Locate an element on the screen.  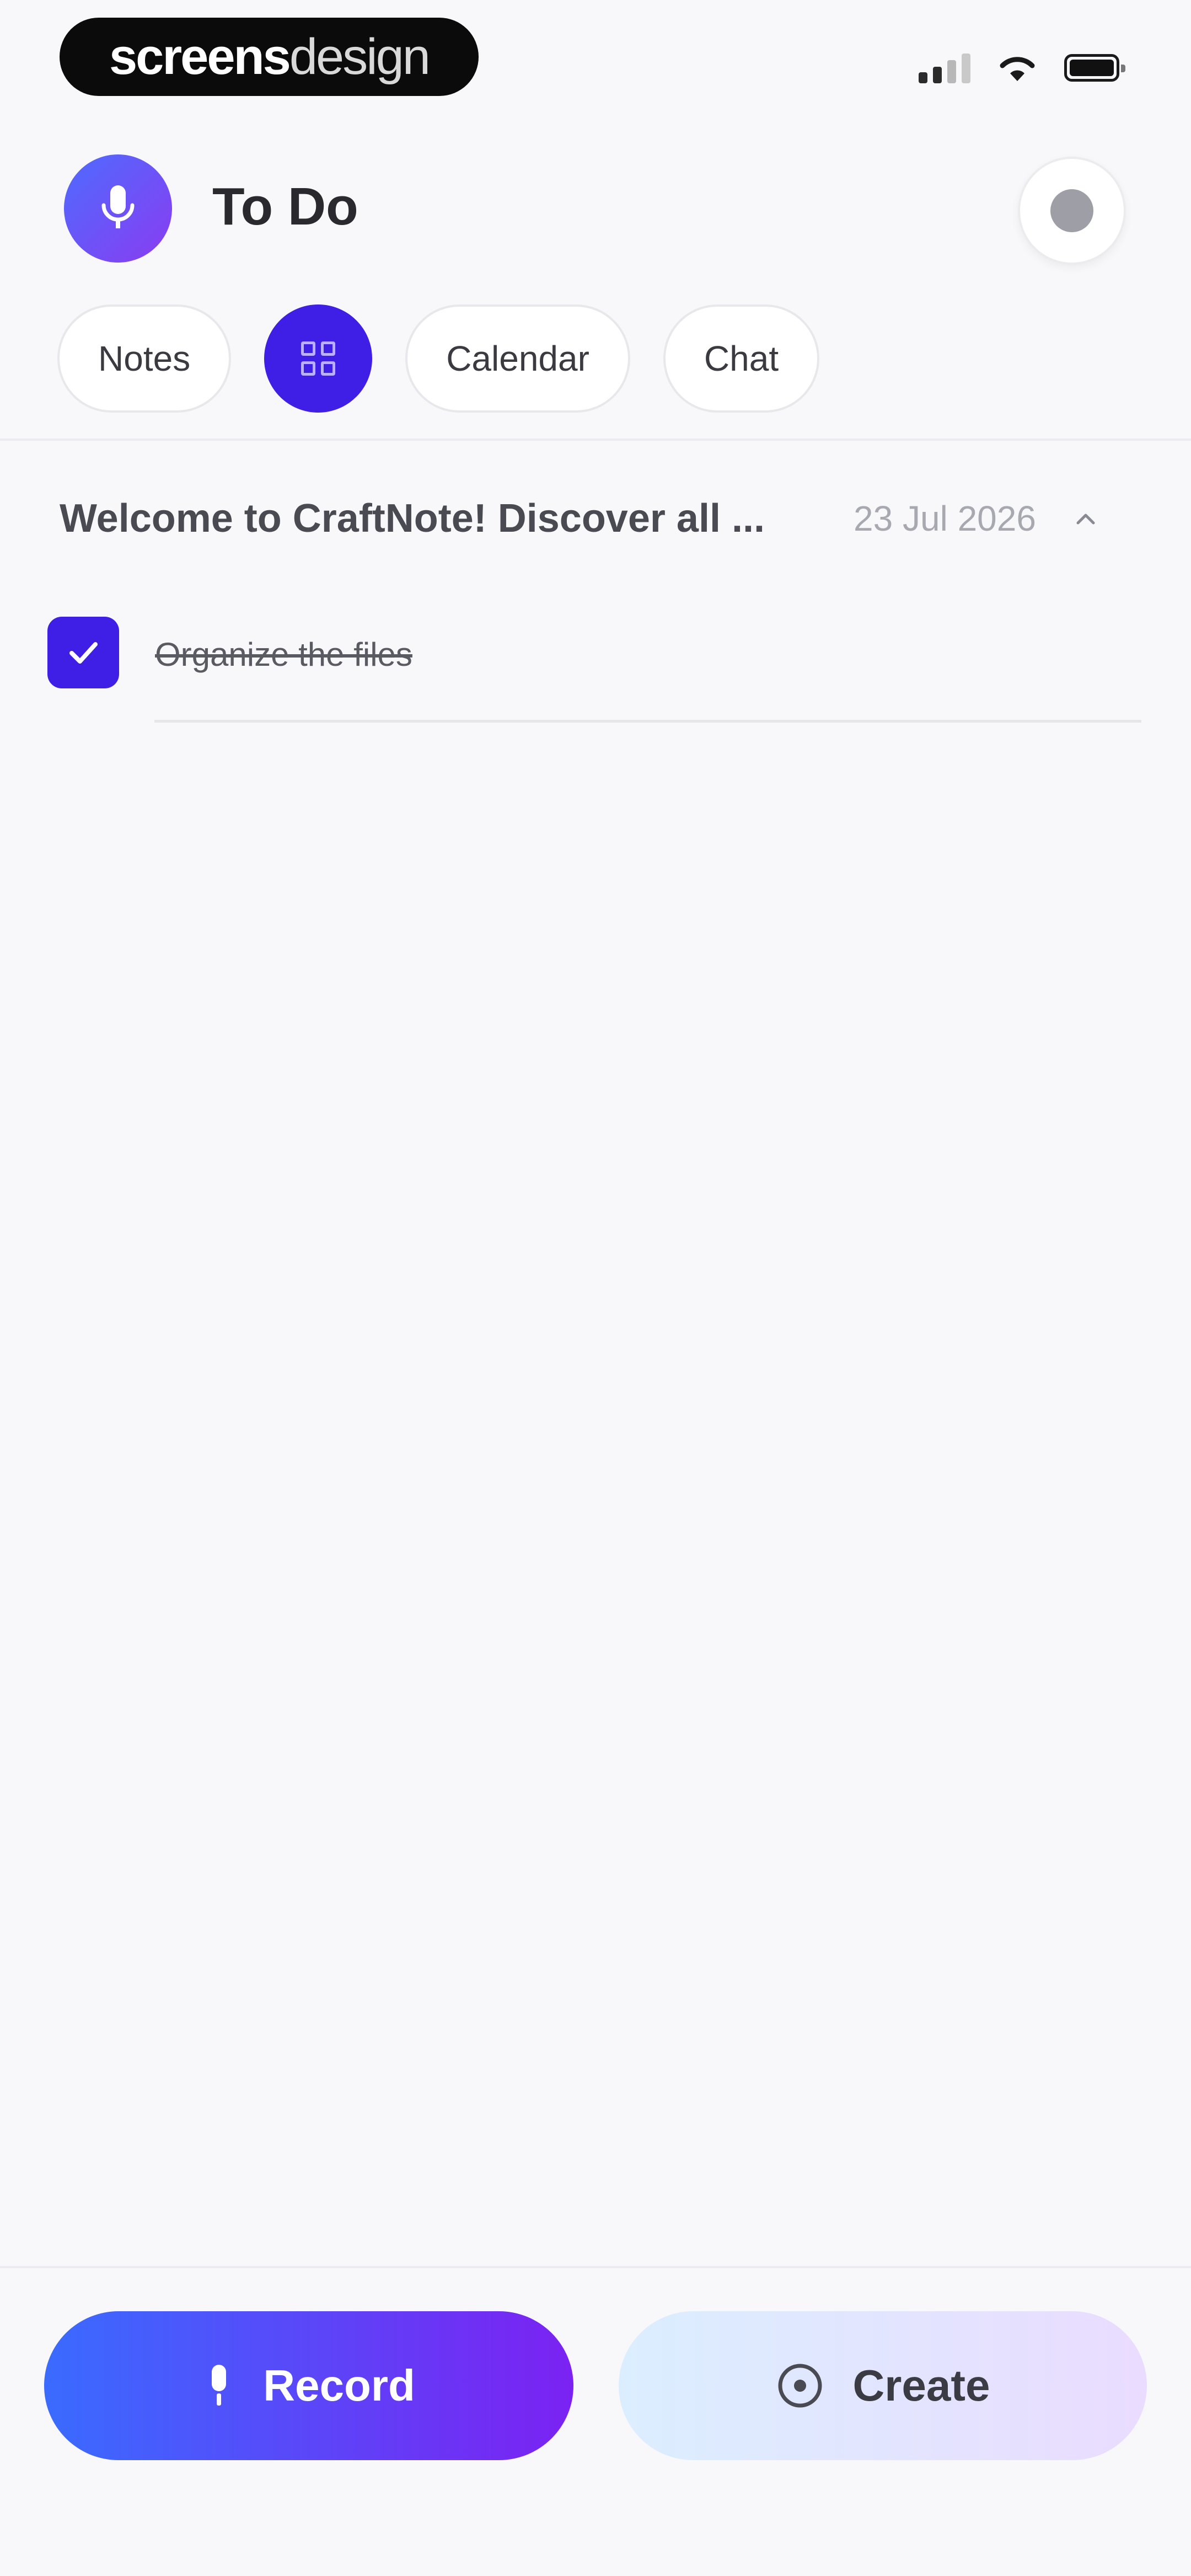
tab-notes: Notes is located at coordinates (144, 358).